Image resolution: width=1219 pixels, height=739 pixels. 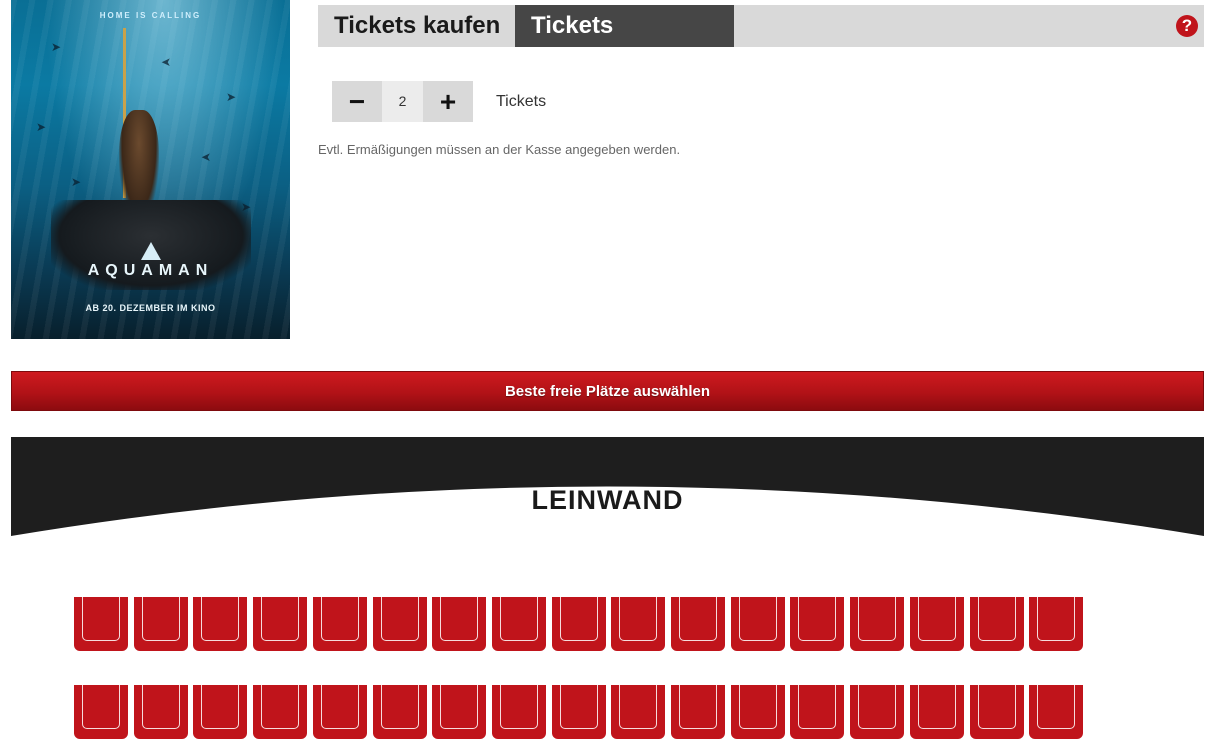 What do you see at coordinates (150, 308) in the screenshot?
I see `poster-release-date: AB 20. DEZEMBER IM KINO` at bounding box center [150, 308].